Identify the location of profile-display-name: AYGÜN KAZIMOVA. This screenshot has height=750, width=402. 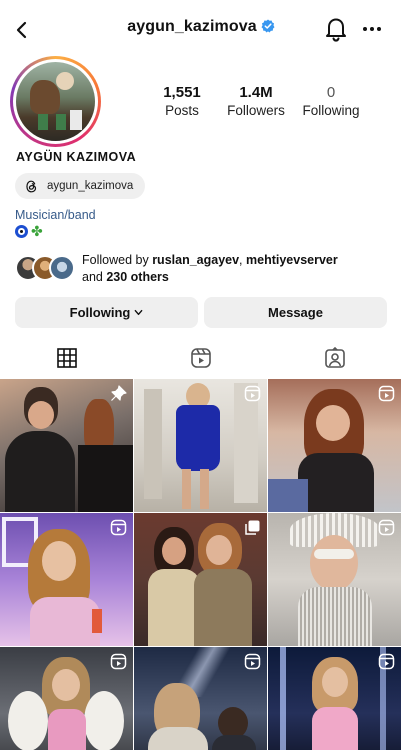
(76, 157).